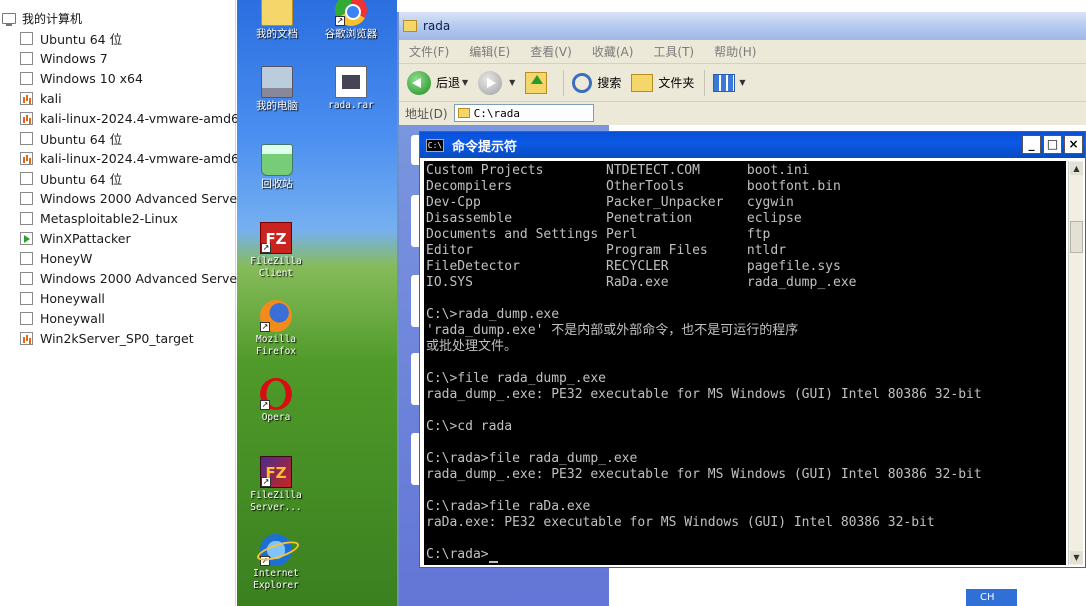 The image size is (1086, 606). What do you see at coordinates (26, 238) in the screenshot?
I see `vm-running-icon` at bounding box center [26, 238].